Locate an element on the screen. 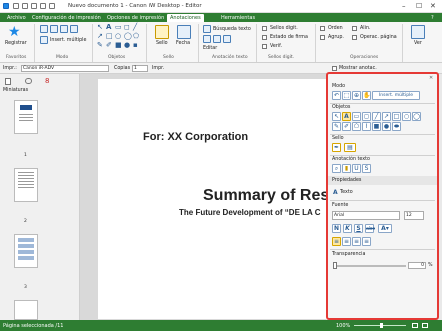 The width and height of the screenshot is (442, 331). verif-button: Verif. is located at coordinates (276, 46).